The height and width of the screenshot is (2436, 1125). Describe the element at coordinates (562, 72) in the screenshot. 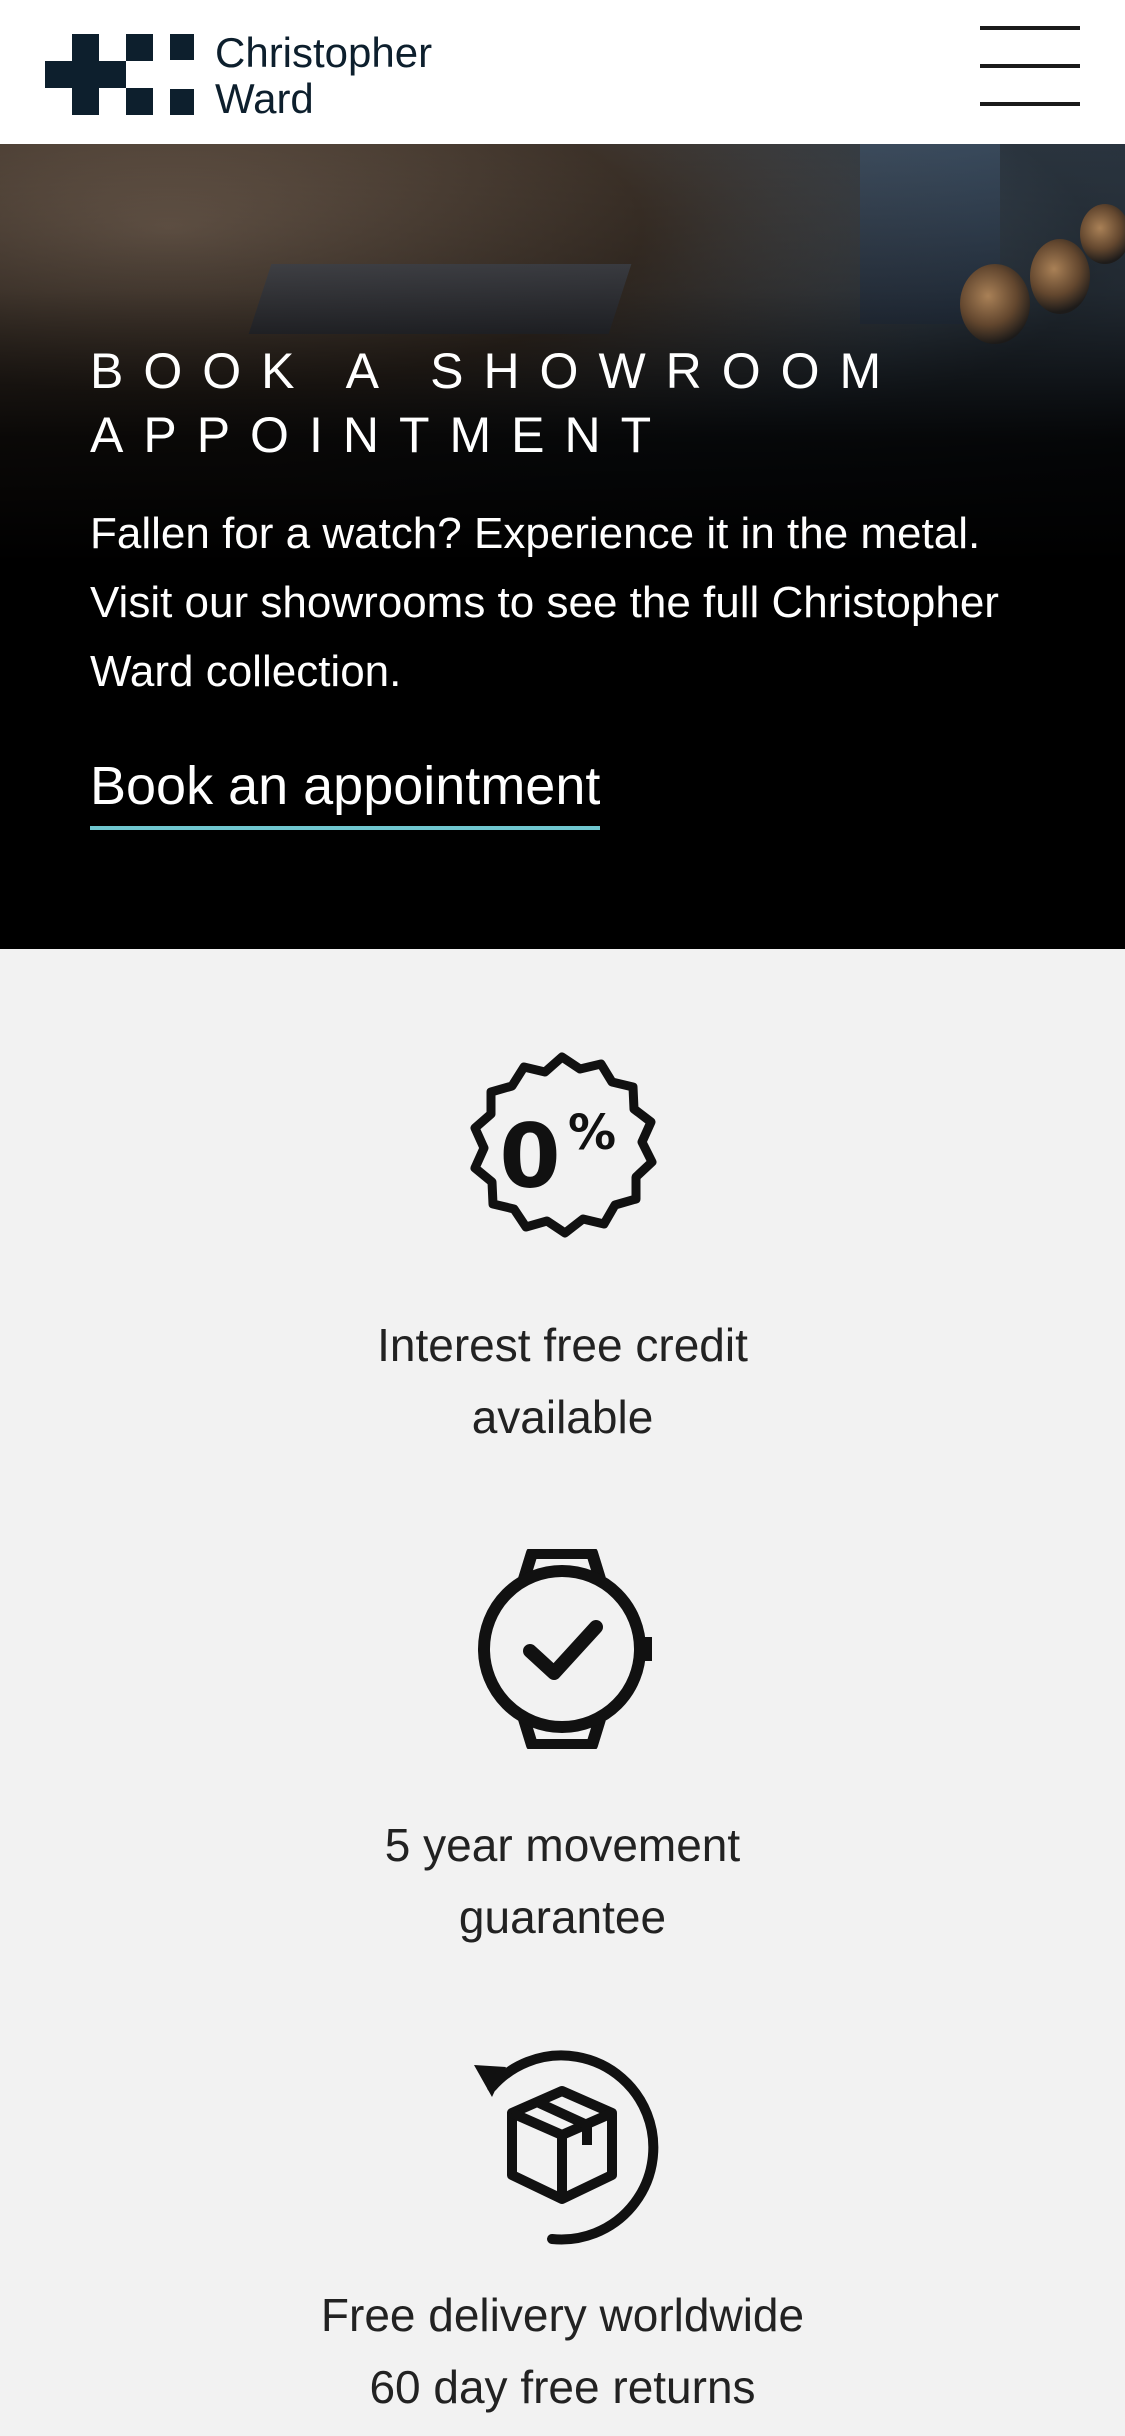

I see `site-header: Christopher Ward` at that location.